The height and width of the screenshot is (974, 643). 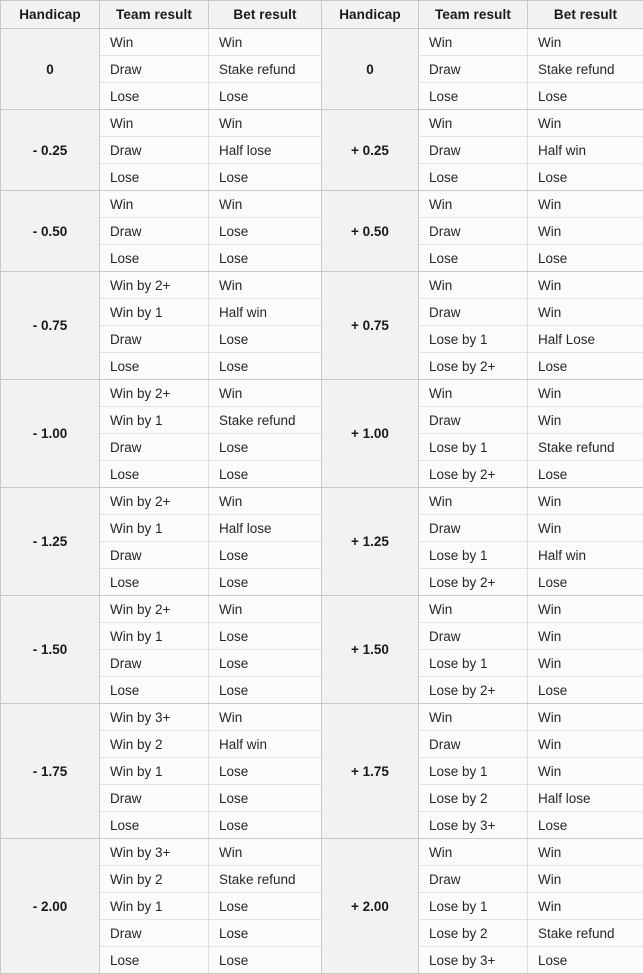 I want to click on bet-result-left: Half lose, so click(x=265, y=528).